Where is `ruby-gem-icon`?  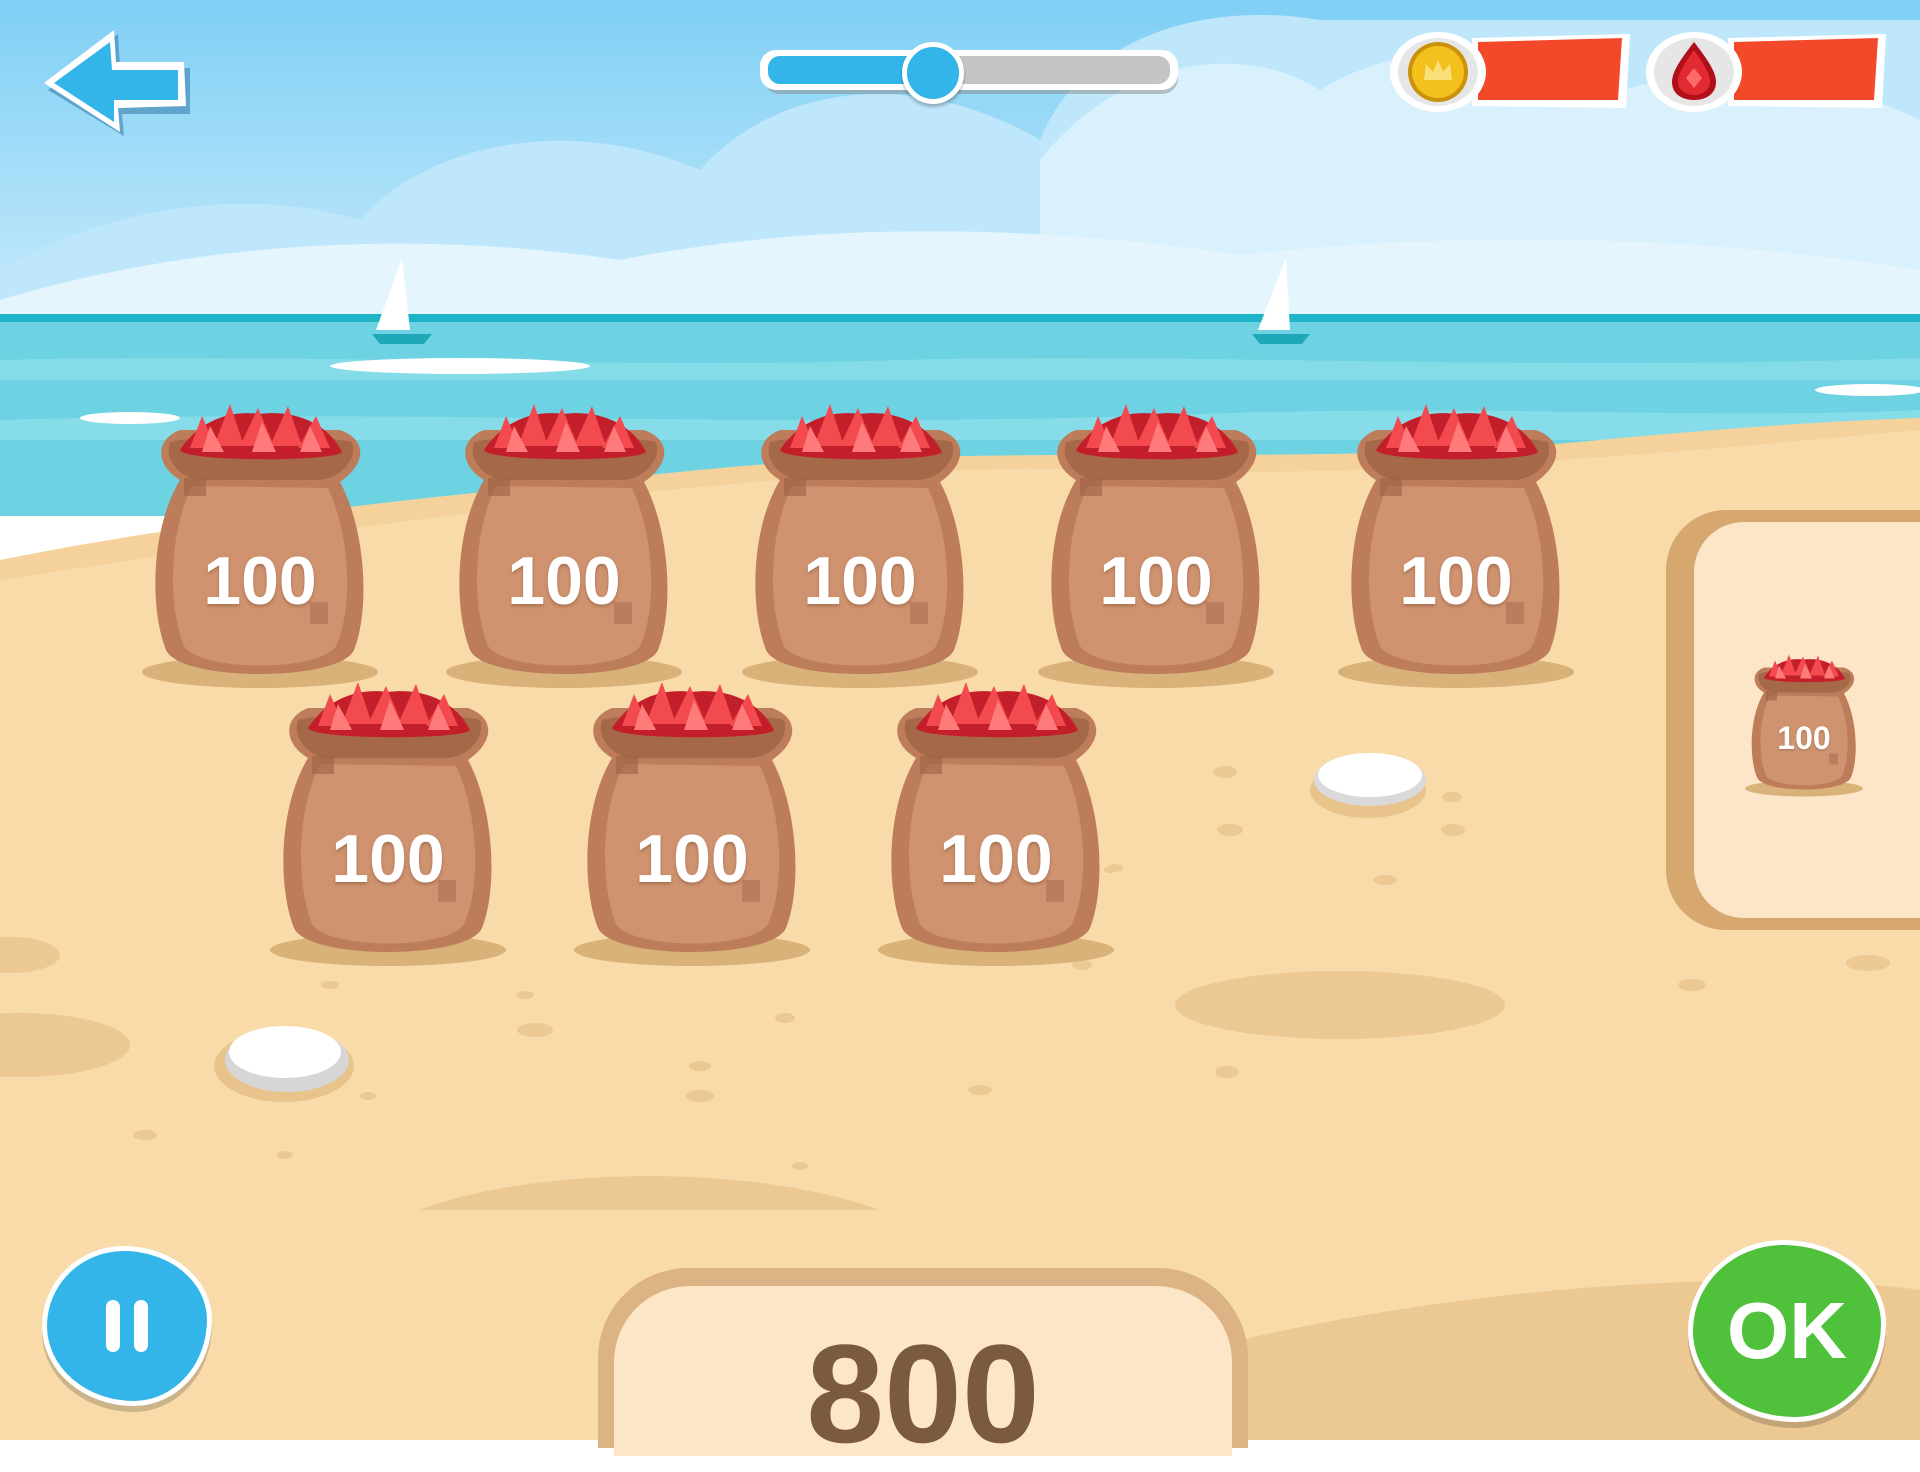
ruby-gem-icon is located at coordinates (1694, 71).